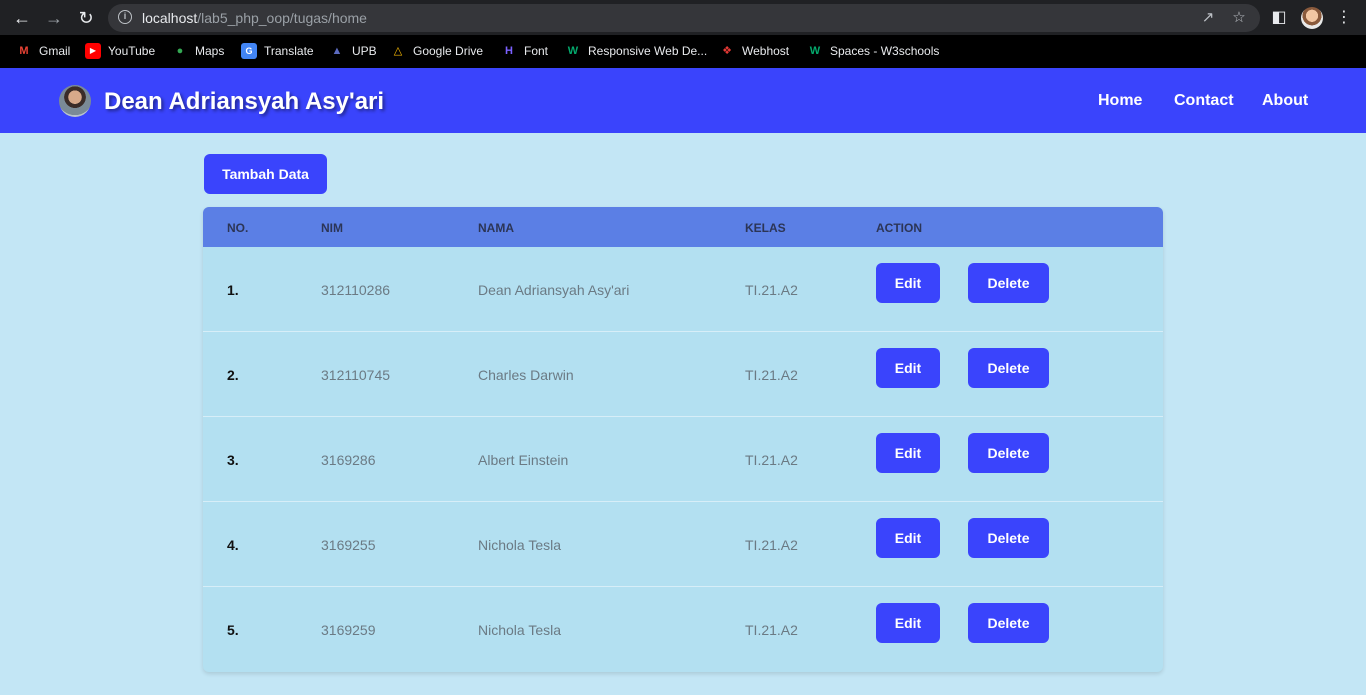 The width and height of the screenshot is (1366, 695). I want to click on reload-icon: ↻, so click(86, 18).